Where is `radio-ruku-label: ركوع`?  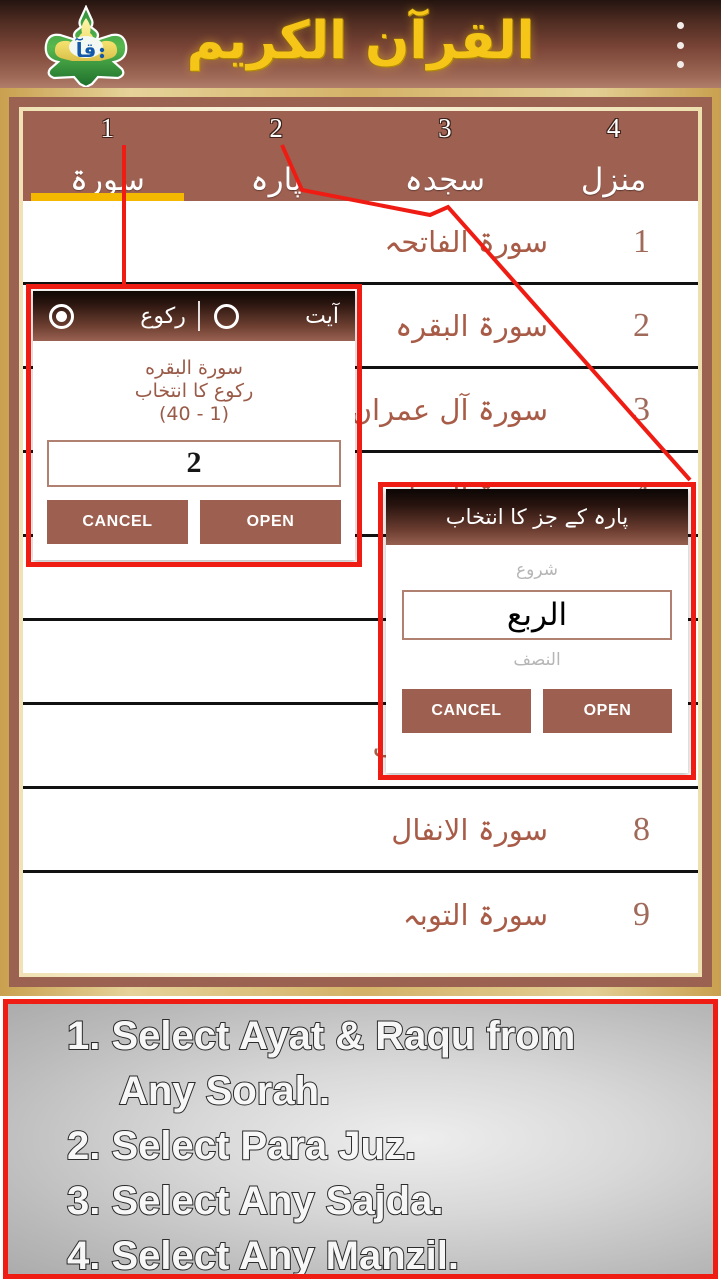
radio-ruku-label: ركوع is located at coordinates (163, 316).